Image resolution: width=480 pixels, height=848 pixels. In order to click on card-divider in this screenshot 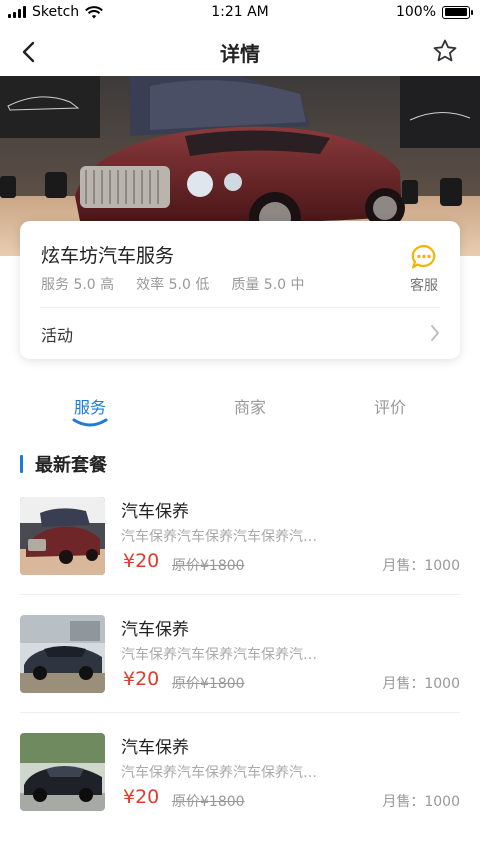, I will do `click(240, 307)`.